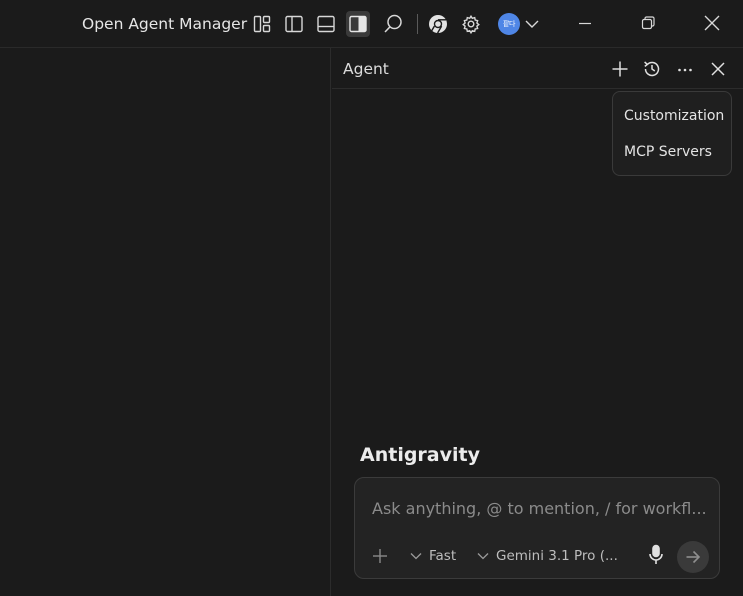 Image resolution: width=743 pixels, height=596 pixels. I want to click on close-window-icon, so click(712, 23).